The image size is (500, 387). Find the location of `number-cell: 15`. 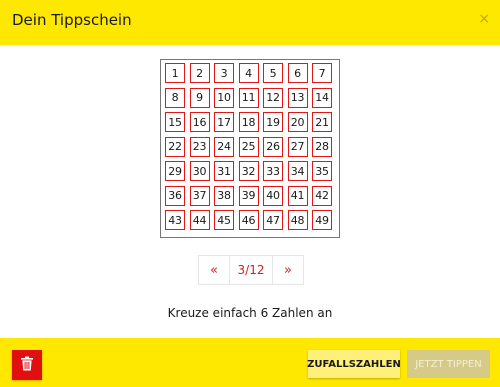

number-cell: 15 is located at coordinates (175, 122).